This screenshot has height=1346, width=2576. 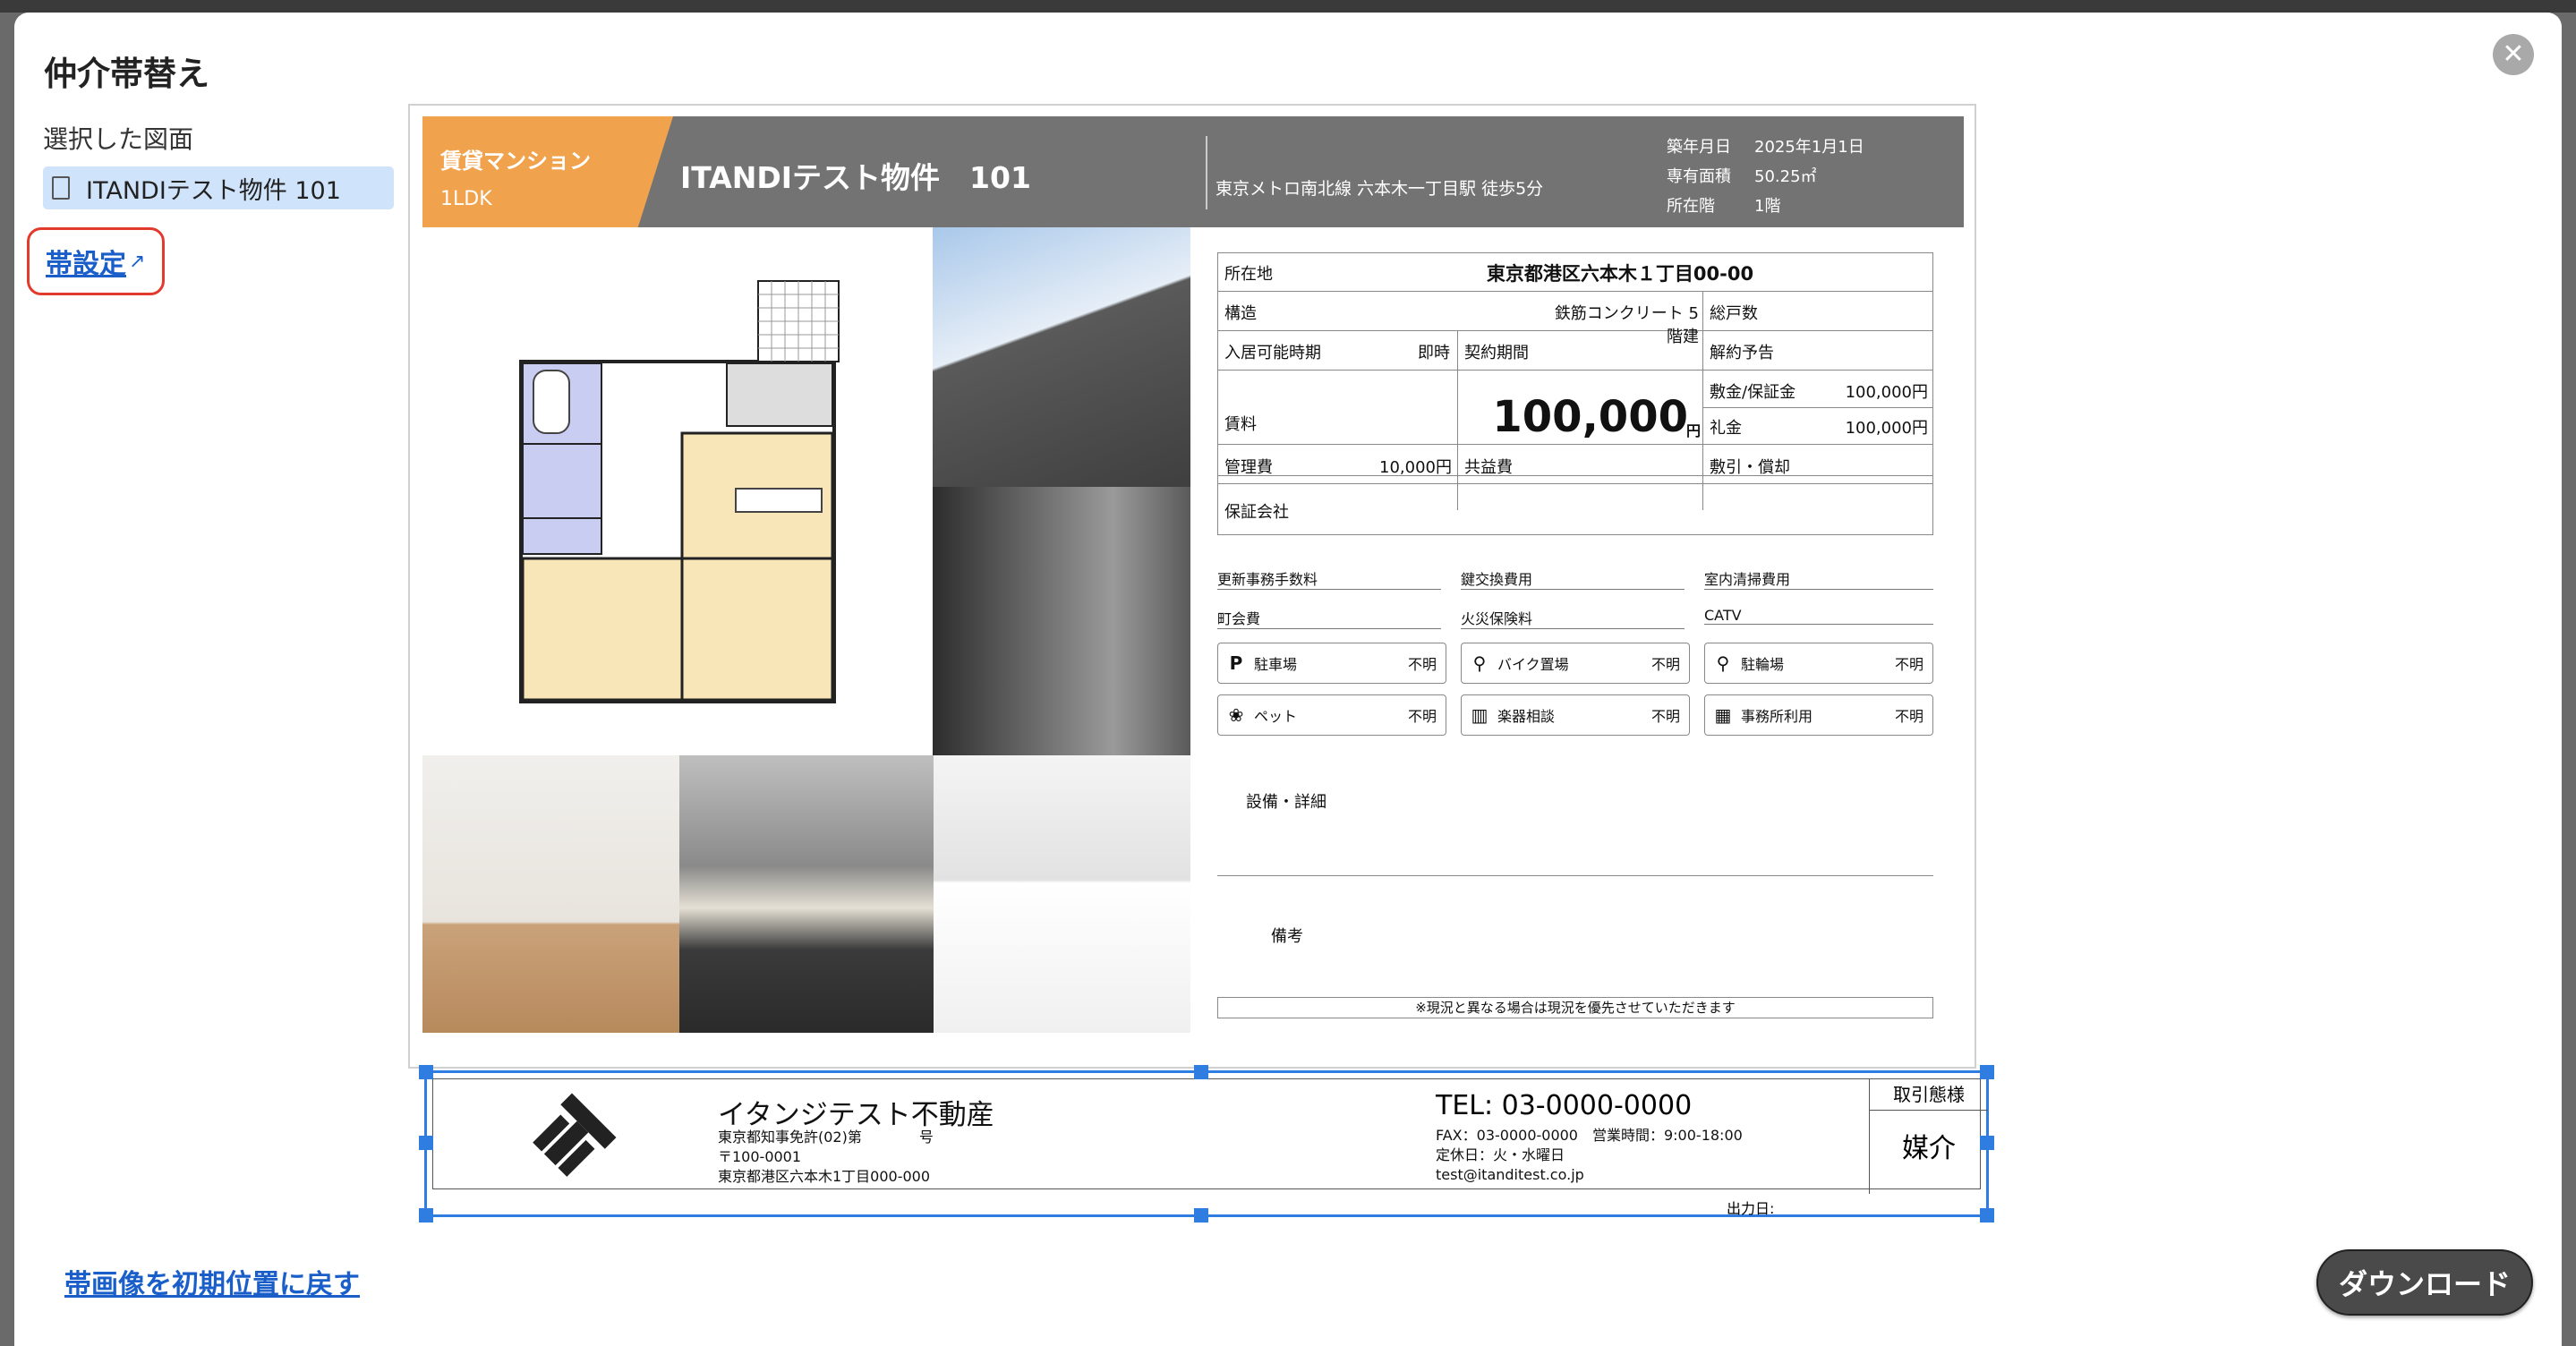 I want to click on transaction-type-box: 取引態様 媒介, so click(x=1928, y=1136).